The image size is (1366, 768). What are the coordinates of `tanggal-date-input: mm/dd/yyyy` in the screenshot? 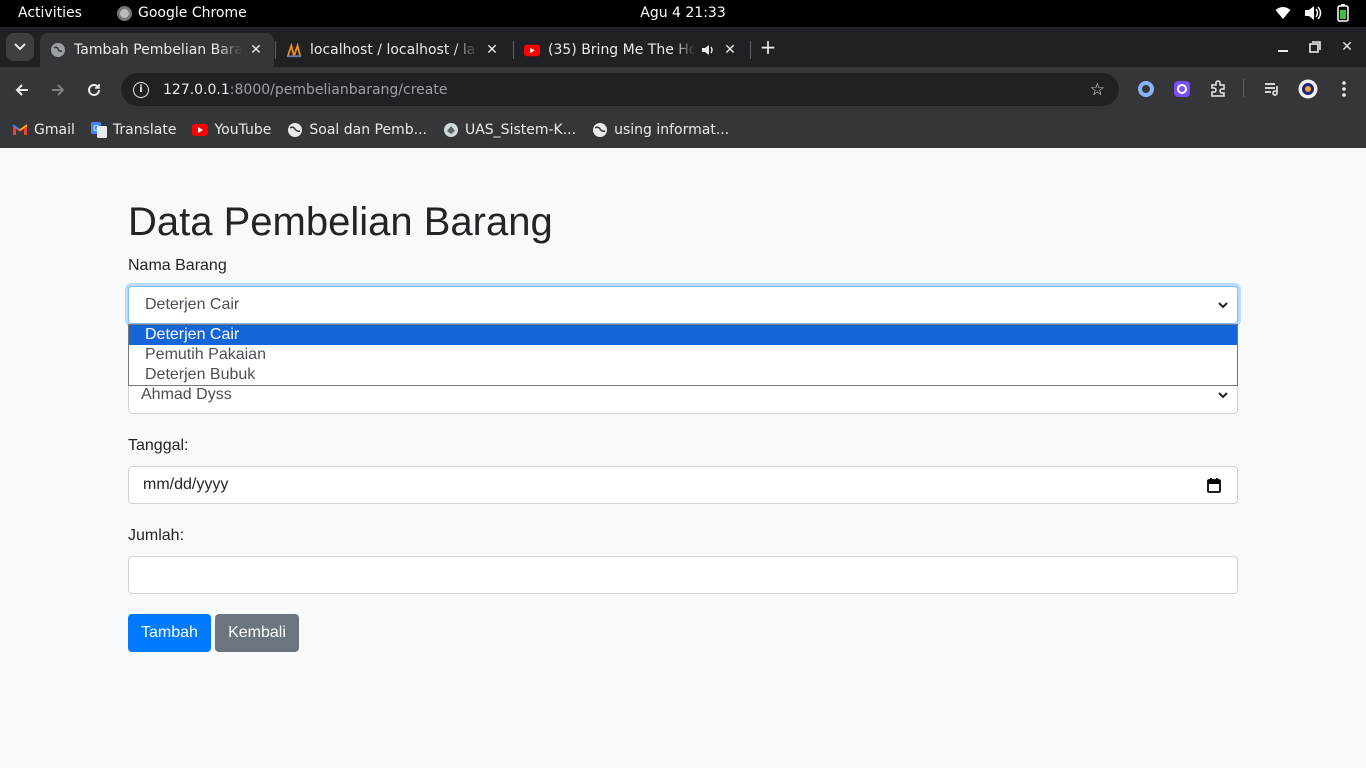 It's located at (683, 485).